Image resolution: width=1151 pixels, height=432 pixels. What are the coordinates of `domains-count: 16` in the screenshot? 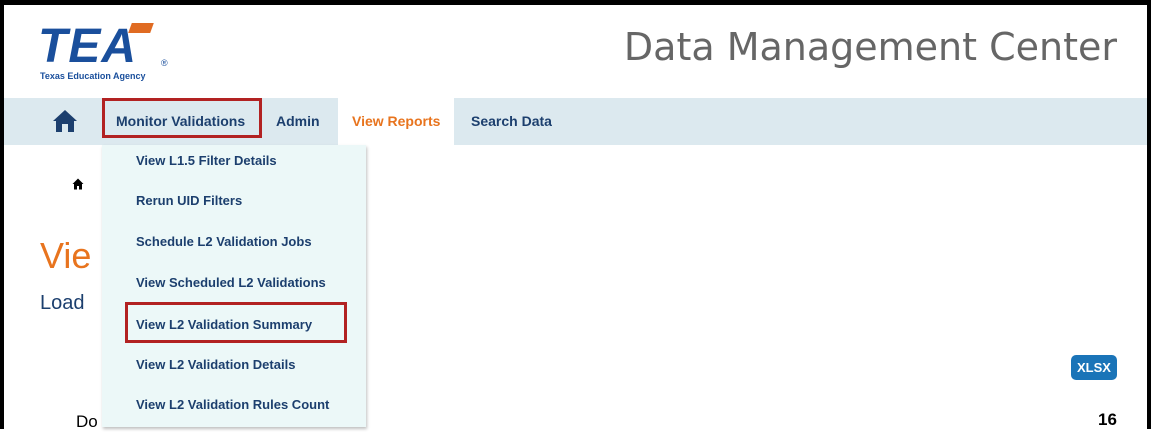 It's located at (1107, 419).